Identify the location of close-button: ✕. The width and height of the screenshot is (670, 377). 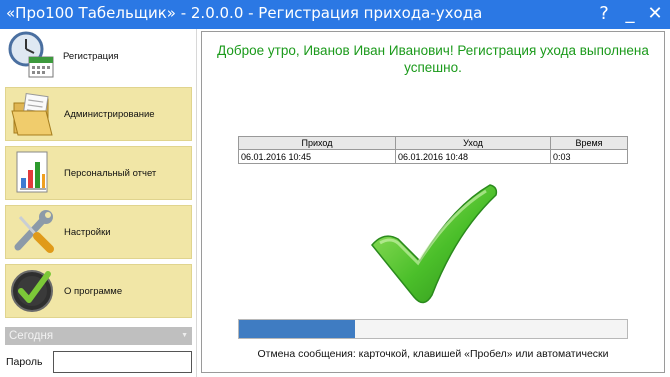
(655, 14).